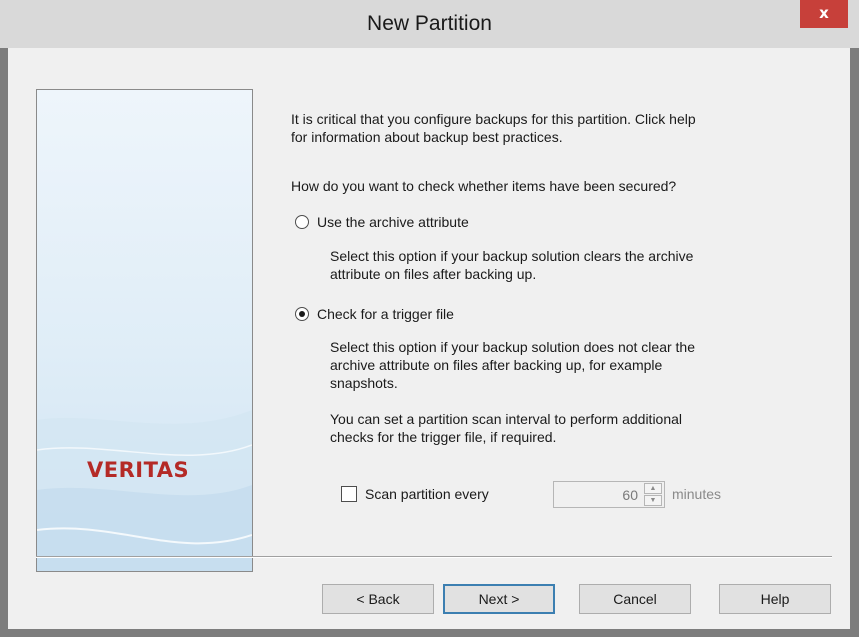 The height and width of the screenshot is (637, 859). Describe the element at coordinates (364, 383) in the screenshot. I see `trigger-file-desc-line-3: snapshots.` at that location.